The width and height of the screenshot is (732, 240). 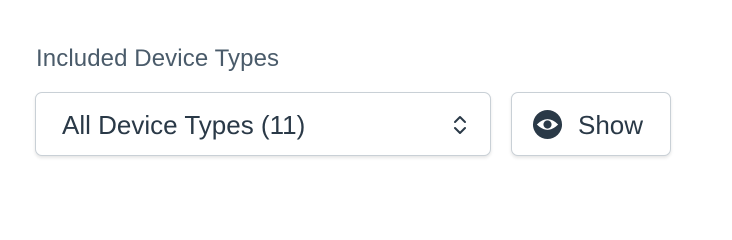 I want to click on chevron-up-down-icon, so click(x=460, y=125).